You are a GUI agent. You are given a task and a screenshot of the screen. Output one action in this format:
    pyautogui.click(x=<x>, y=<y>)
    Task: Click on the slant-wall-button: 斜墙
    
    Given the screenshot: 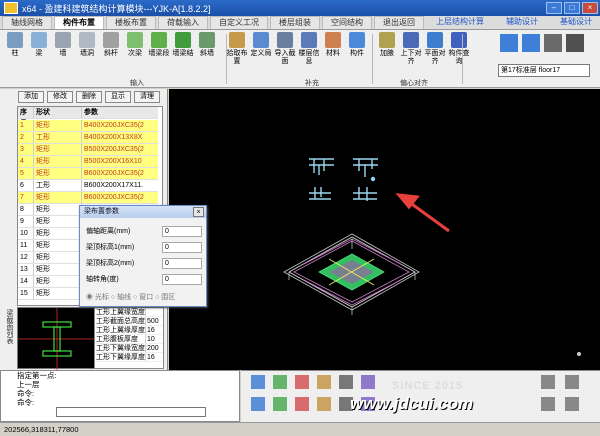 What is the action you would take?
    pyautogui.click(x=207, y=54)
    